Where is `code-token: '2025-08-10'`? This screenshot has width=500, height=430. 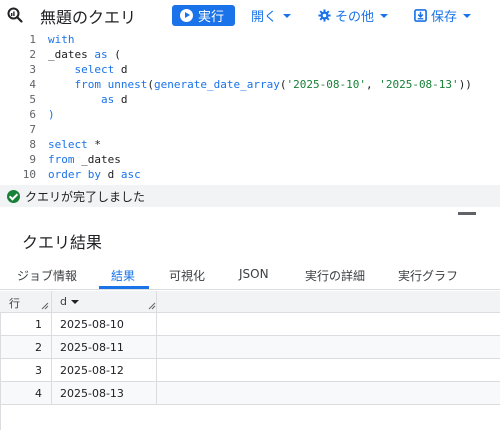
code-token: '2025-08-10' is located at coordinates (326, 84).